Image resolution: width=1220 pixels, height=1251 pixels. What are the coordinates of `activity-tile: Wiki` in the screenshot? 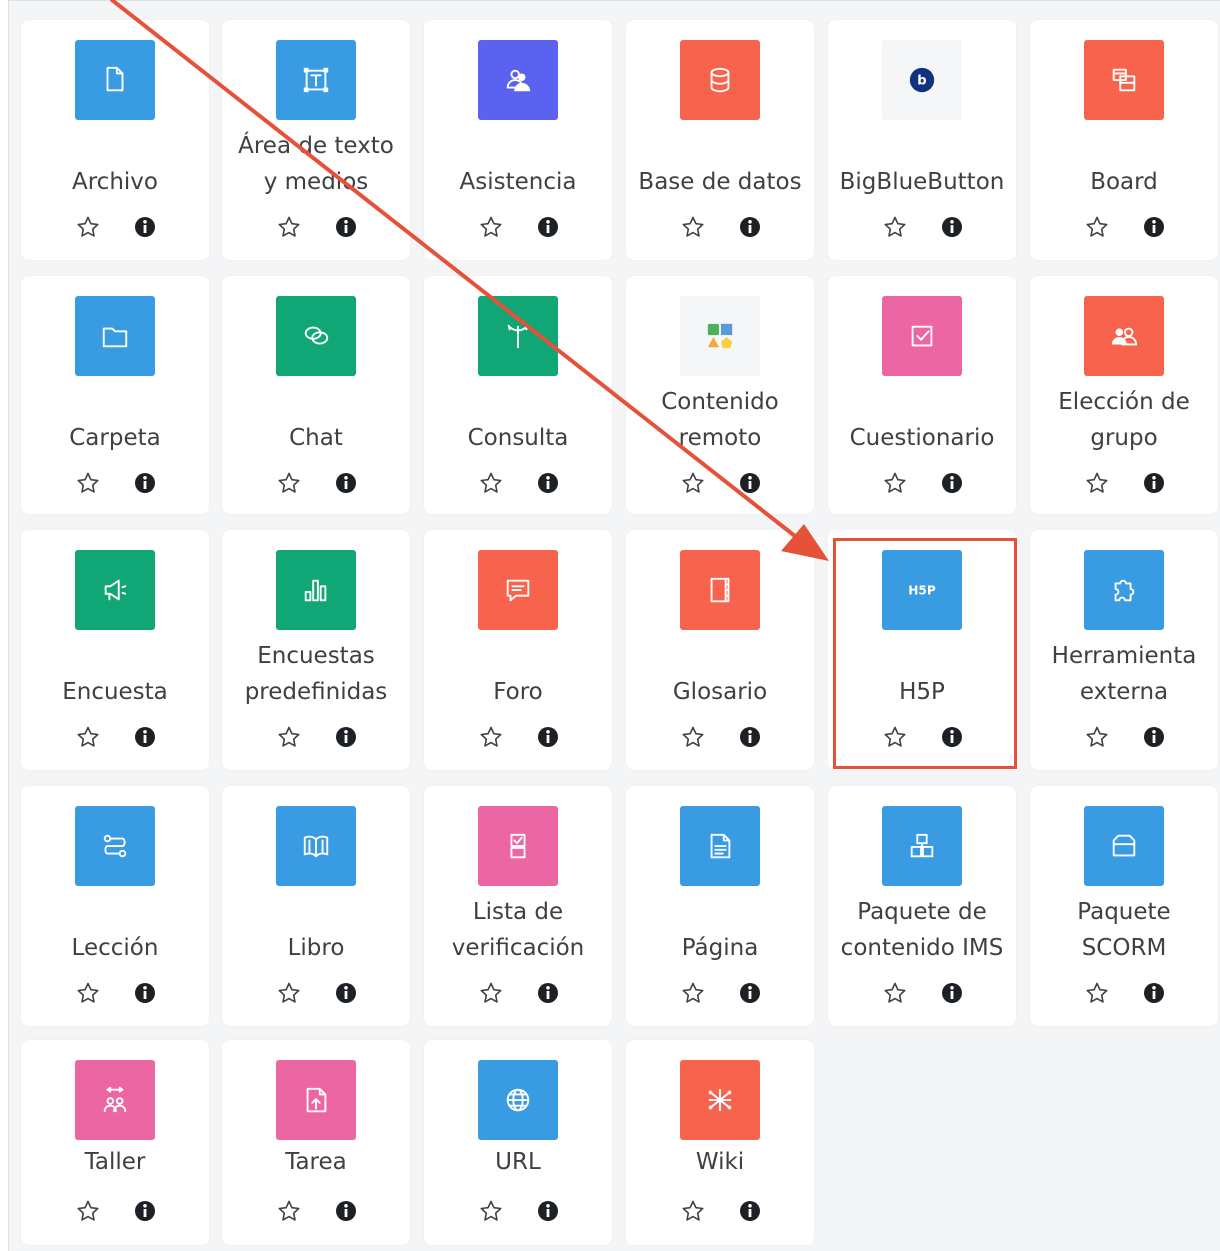 It's located at (720, 1142).